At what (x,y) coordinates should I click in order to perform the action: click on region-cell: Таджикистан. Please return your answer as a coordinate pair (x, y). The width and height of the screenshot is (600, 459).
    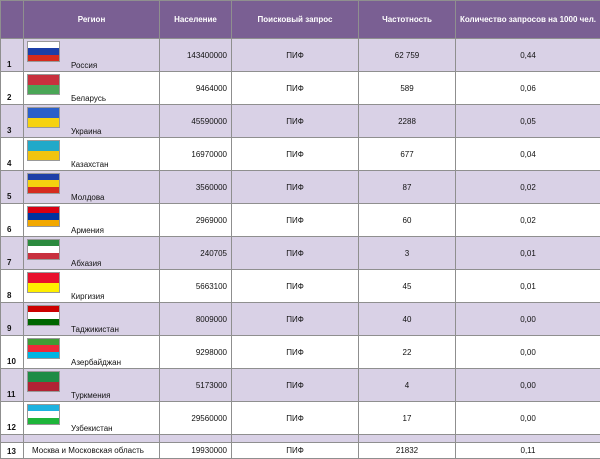
    Looking at the image, I should click on (92, 319).